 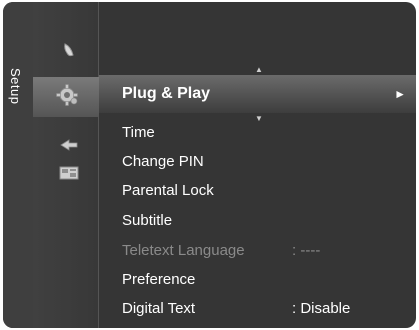 What do you see at coordinates (166, 93) in the screenshot?
I see `menu-item-label: Plug & Play` at bounding box center [166, 93].